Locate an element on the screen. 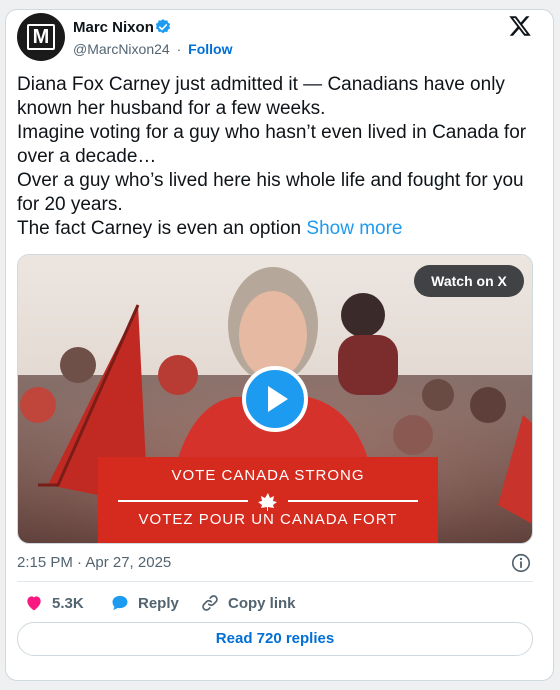  tweet-text-last: The fact Carney is even an option is located at coordinates (159, 228).